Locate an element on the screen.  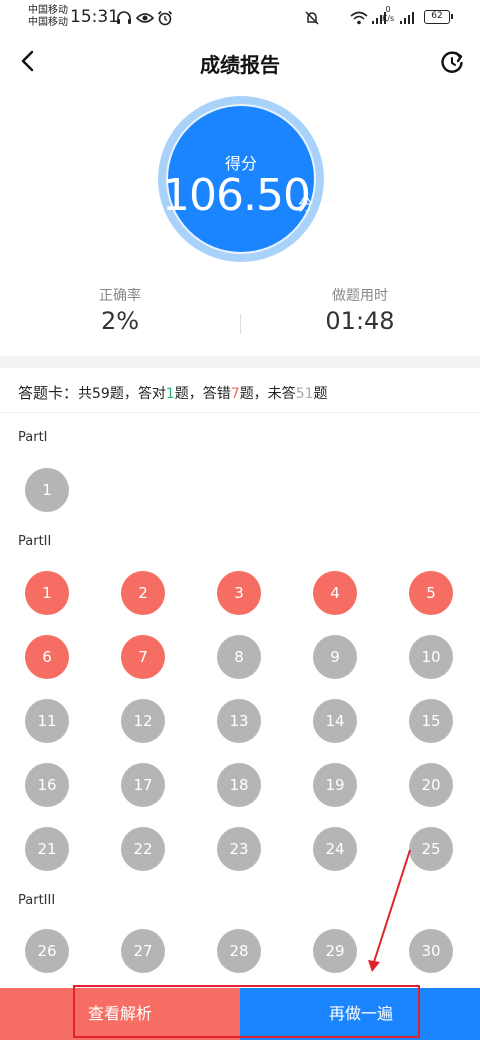
battery-indicator: 62 is located at coordinates (438, 17).